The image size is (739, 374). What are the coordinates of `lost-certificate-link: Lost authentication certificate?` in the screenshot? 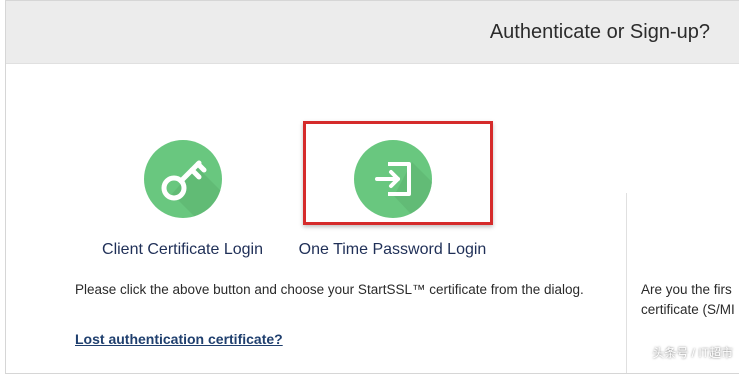 It's located at (179, 339).